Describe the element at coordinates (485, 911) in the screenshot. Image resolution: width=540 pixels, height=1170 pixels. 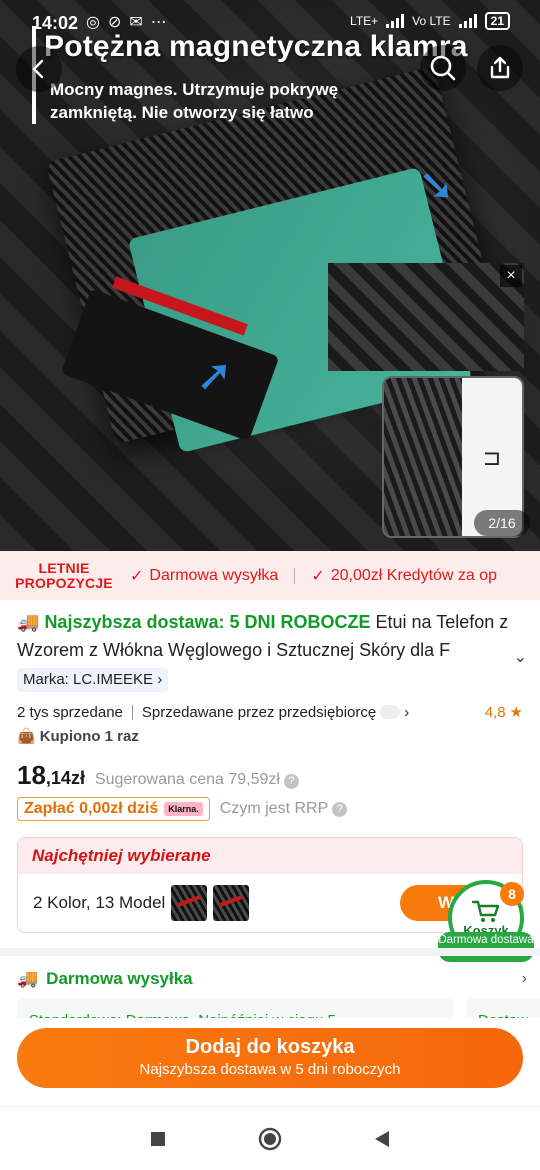
I see `cart-icon` at that location.